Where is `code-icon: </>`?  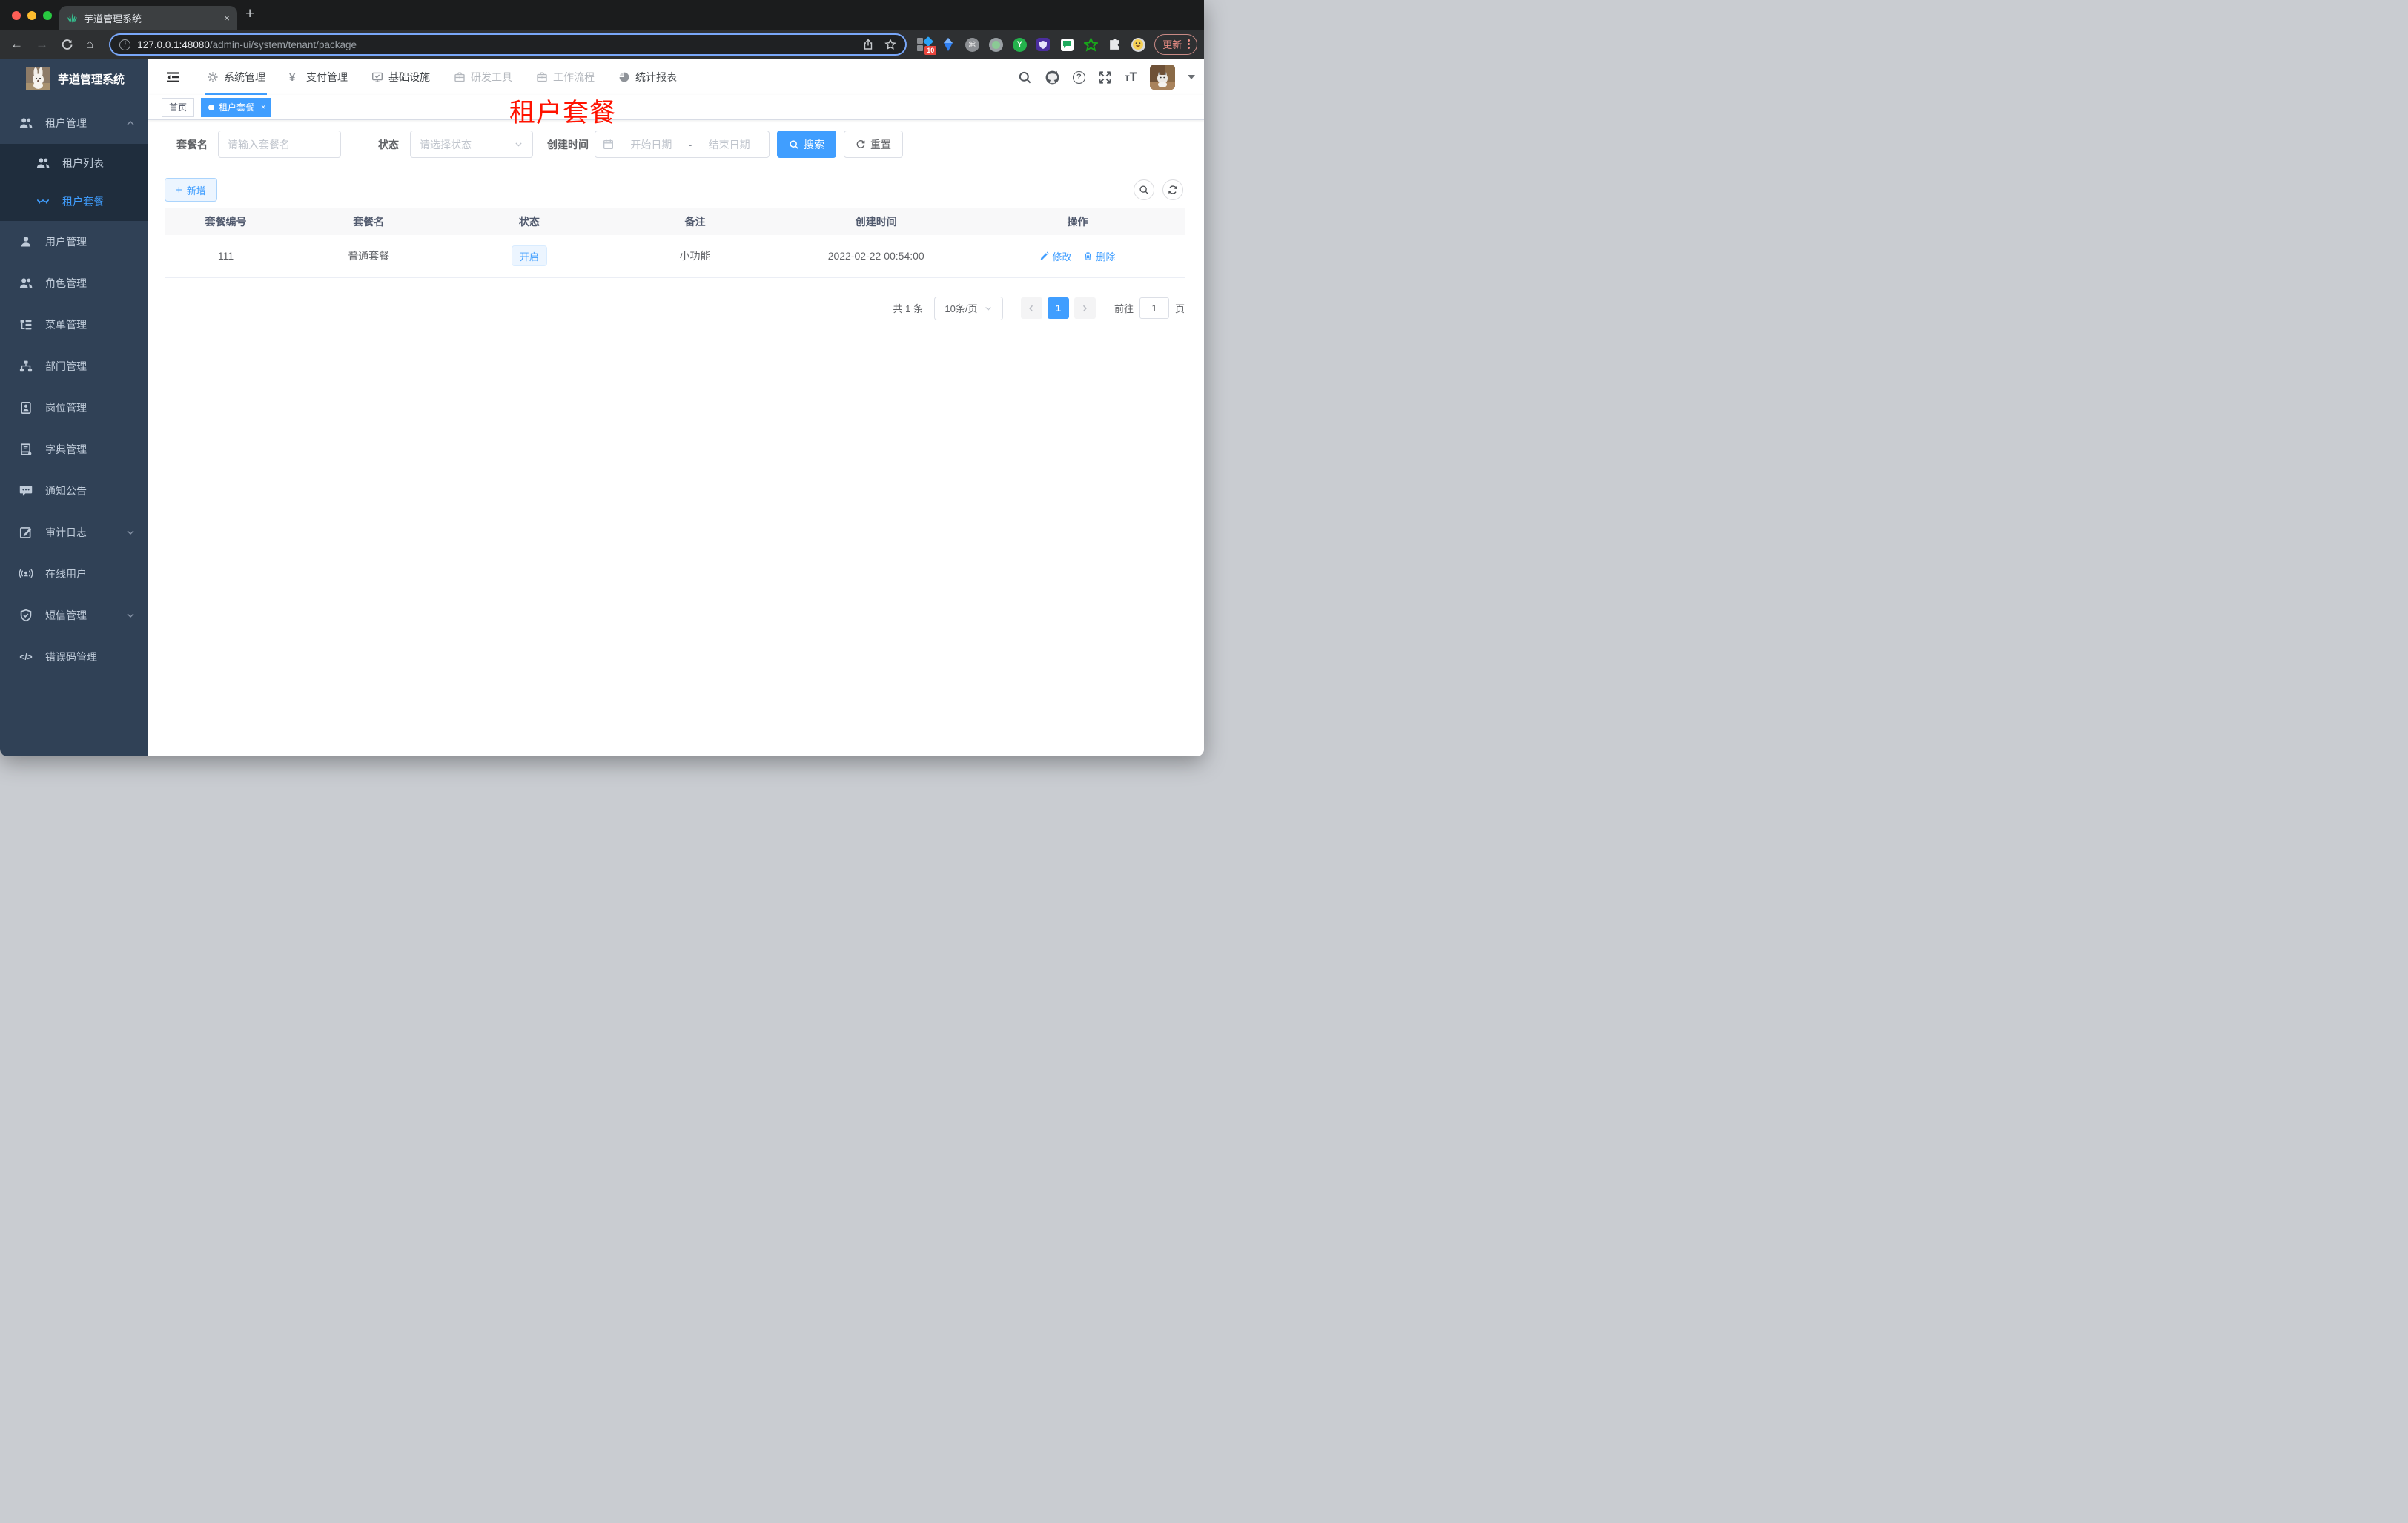 code-icon: </> is located at coordinates (26, 657).